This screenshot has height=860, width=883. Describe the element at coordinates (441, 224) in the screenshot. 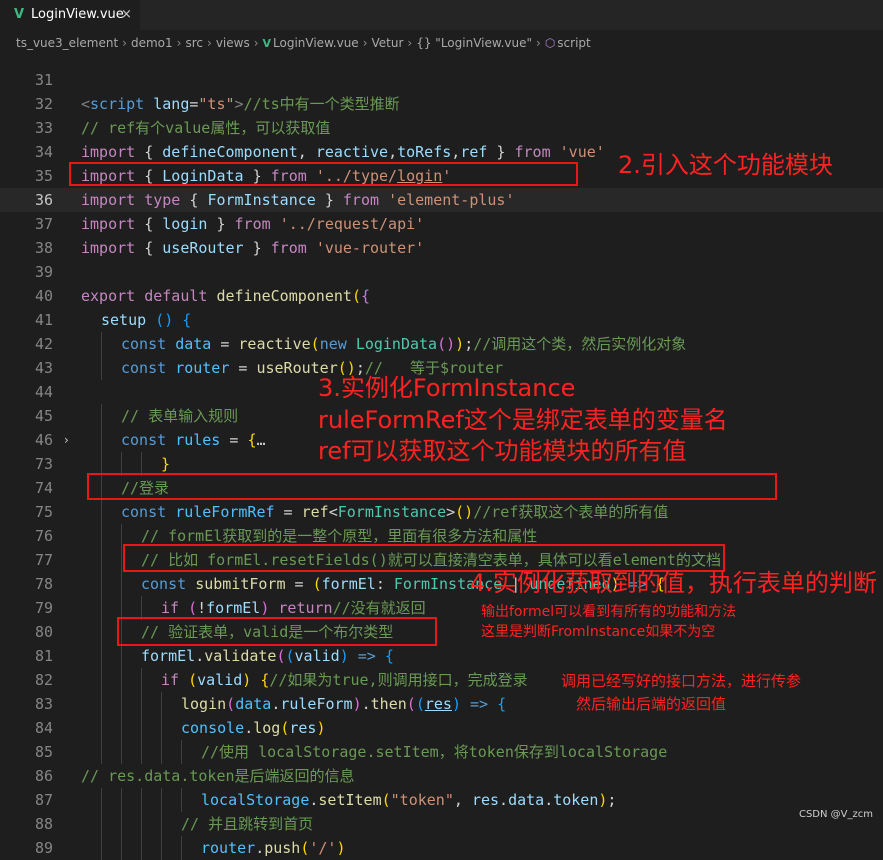

I see `code-line: 37 import { login } from '../request/api'` at that location.